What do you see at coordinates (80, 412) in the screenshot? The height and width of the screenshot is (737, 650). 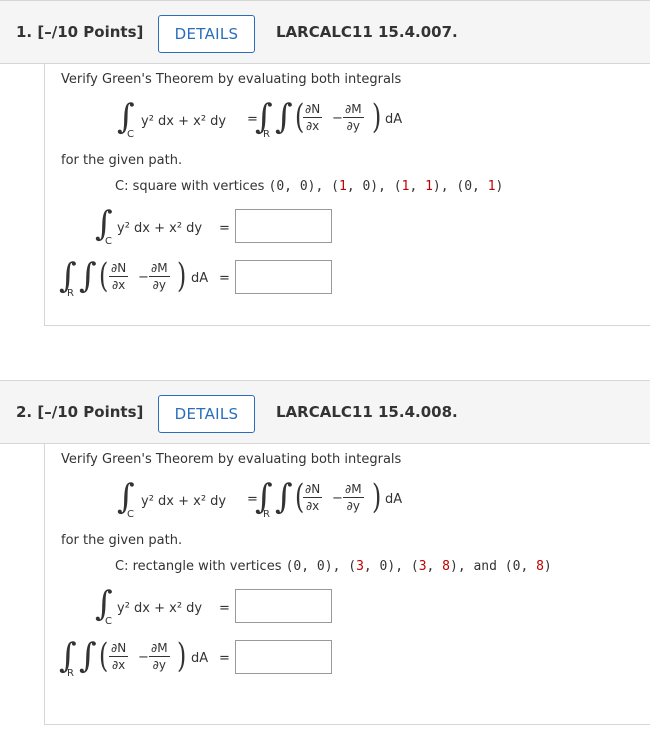 I see `question-2-number: 2. [–/10 Points]` at bounding box center [80, 412].